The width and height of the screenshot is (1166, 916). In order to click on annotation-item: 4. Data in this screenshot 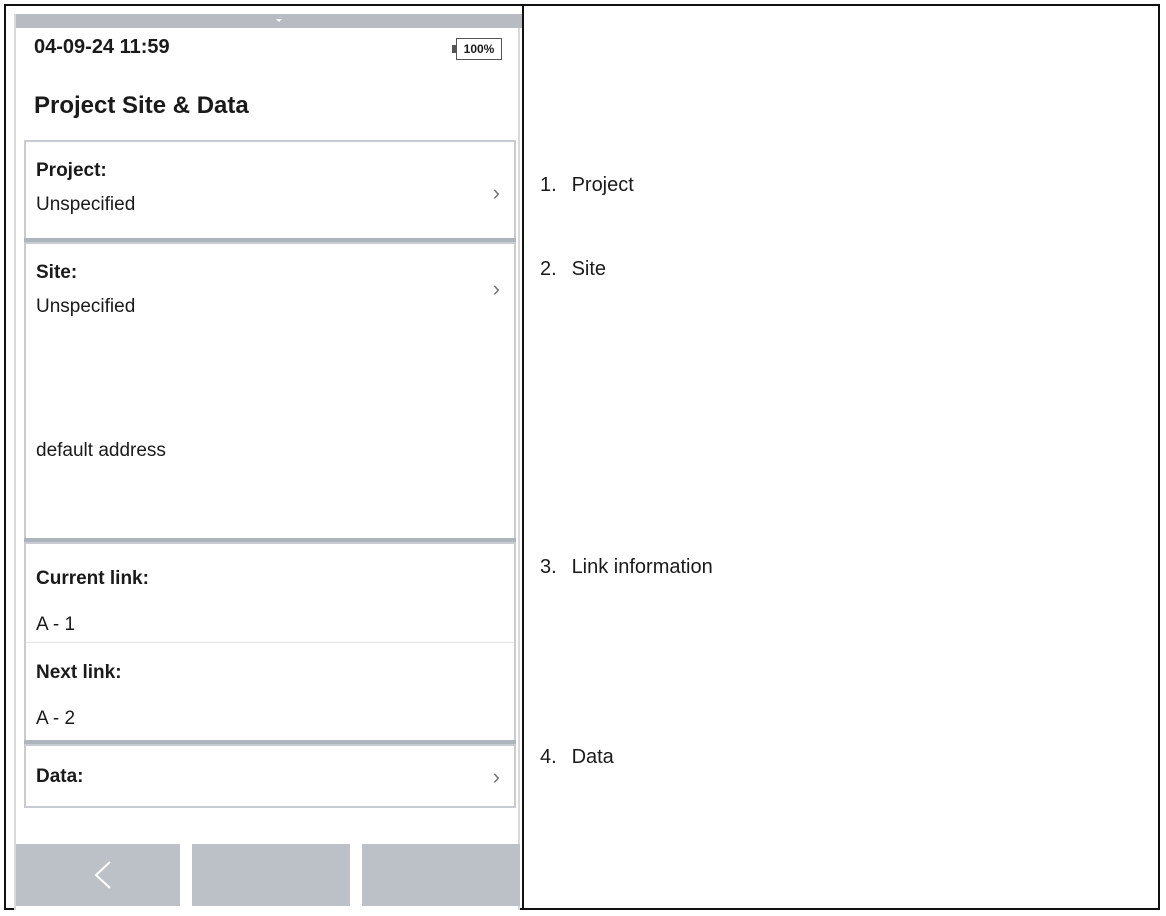, I will do `click(577, 757)`.